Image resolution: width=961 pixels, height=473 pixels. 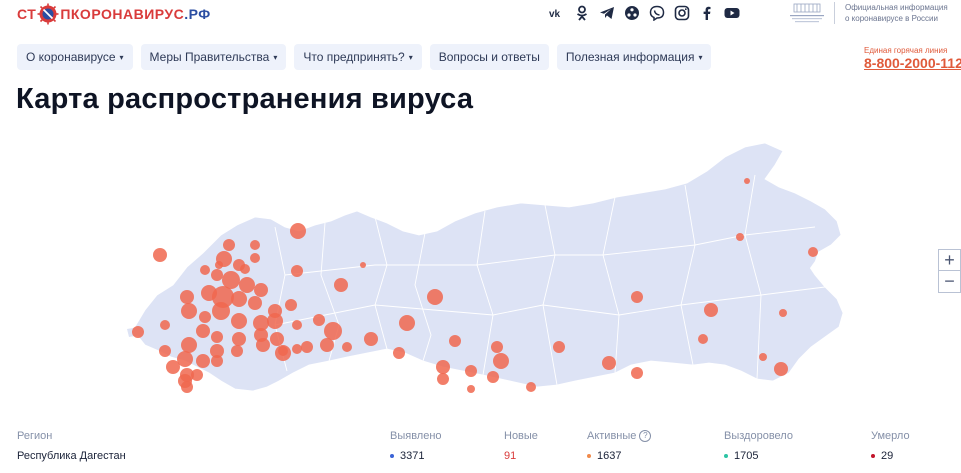 I want to click on vk-icon: vk, so click(x=557, y=13).